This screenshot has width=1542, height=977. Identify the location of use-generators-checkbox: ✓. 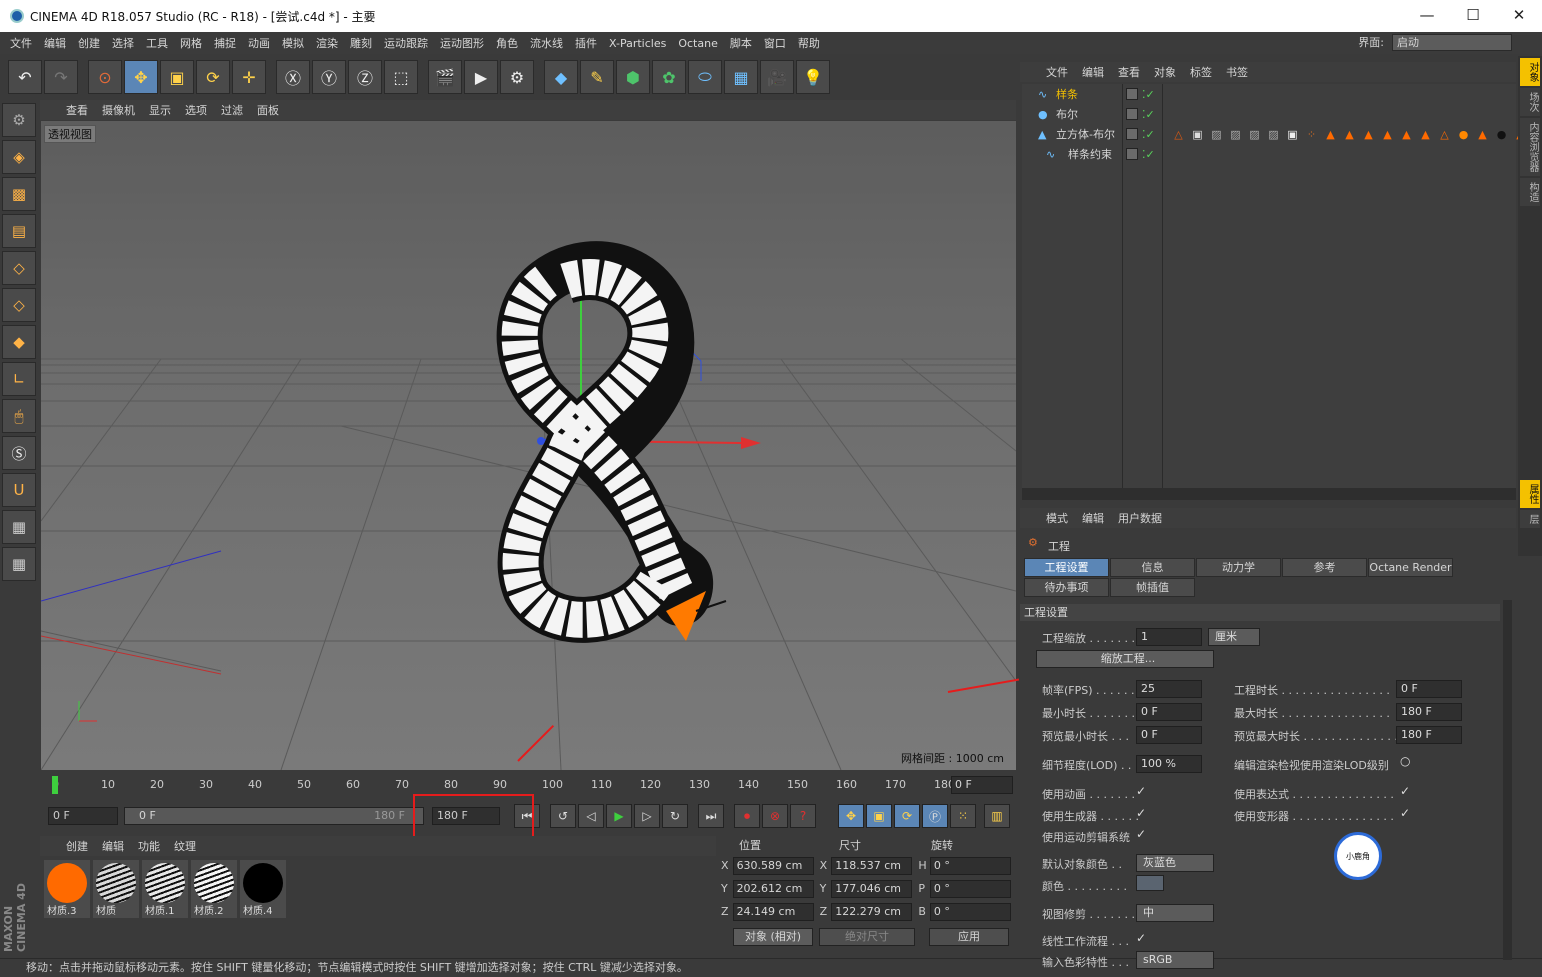
(1141, 813).